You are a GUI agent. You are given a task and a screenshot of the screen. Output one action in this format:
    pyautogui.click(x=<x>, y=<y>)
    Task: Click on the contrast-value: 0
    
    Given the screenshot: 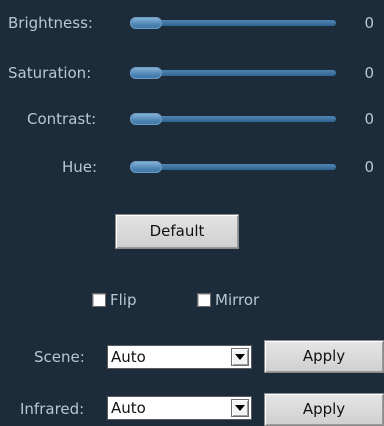 What is the action you would take?
    pyautogui.click(x=369, y=119)
    